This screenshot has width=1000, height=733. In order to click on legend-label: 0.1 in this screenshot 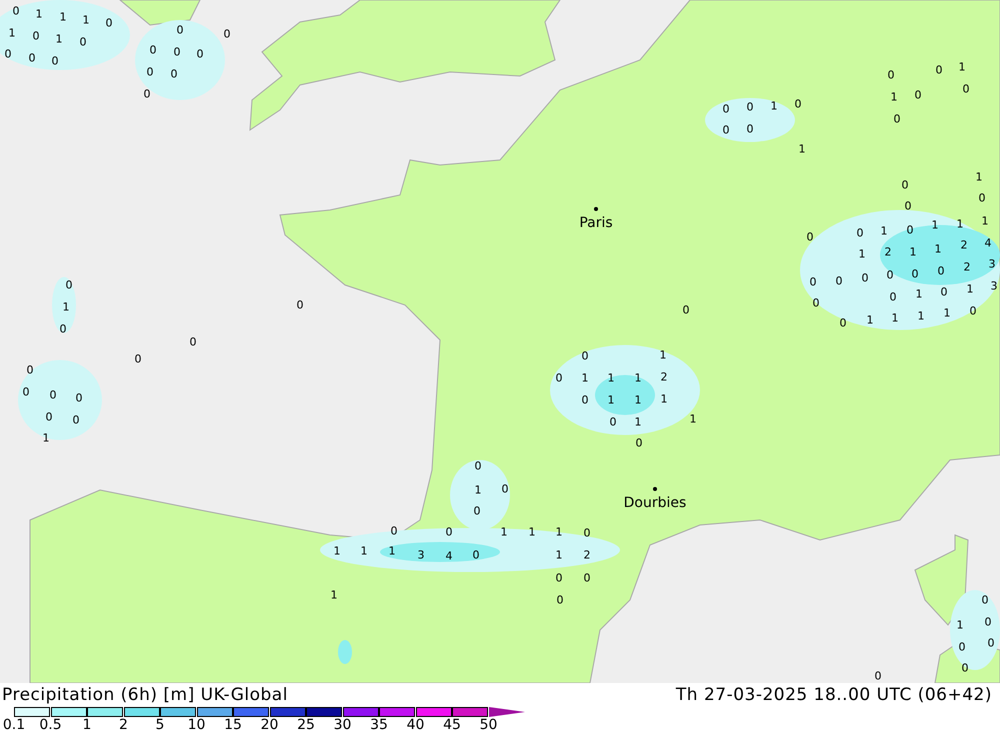, I will do `click(14, 725)`.